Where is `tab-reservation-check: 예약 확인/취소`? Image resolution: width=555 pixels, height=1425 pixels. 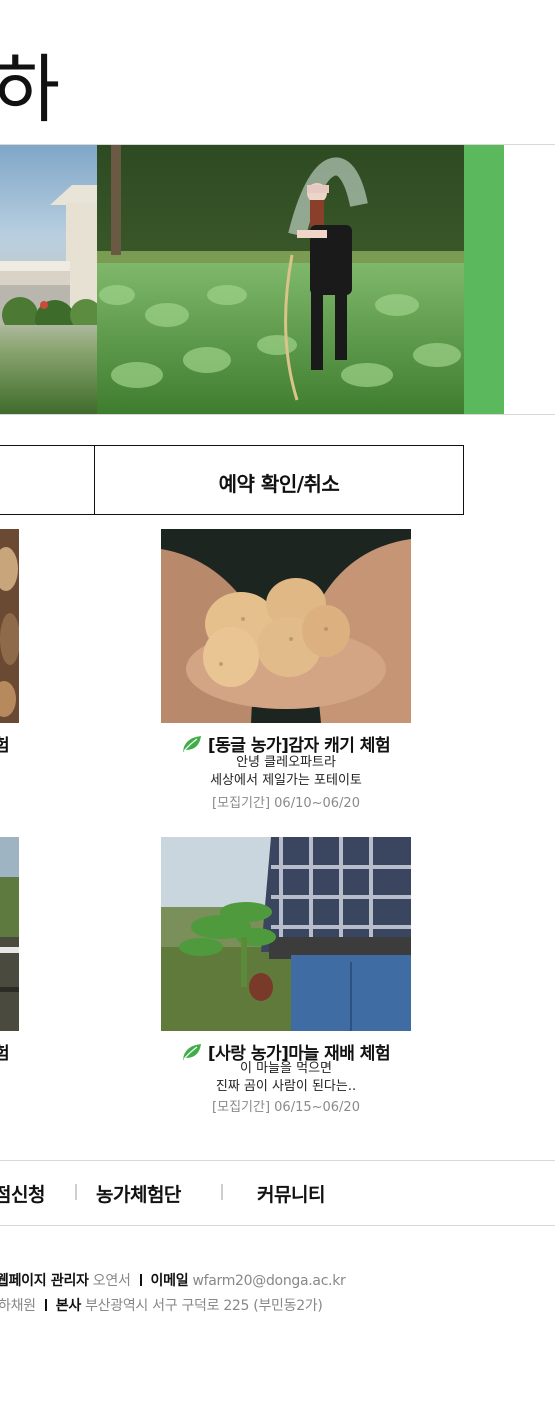
tab-reservation-check: 예약 확인/취소 is located at coordinates (279, 480).